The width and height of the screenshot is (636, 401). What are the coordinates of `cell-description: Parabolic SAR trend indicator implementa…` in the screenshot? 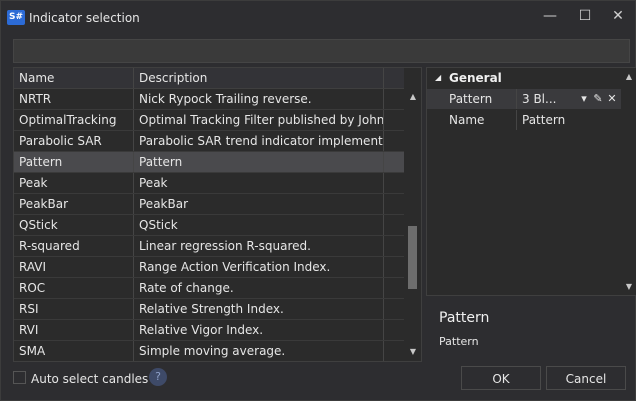 It's located at (259, 141).